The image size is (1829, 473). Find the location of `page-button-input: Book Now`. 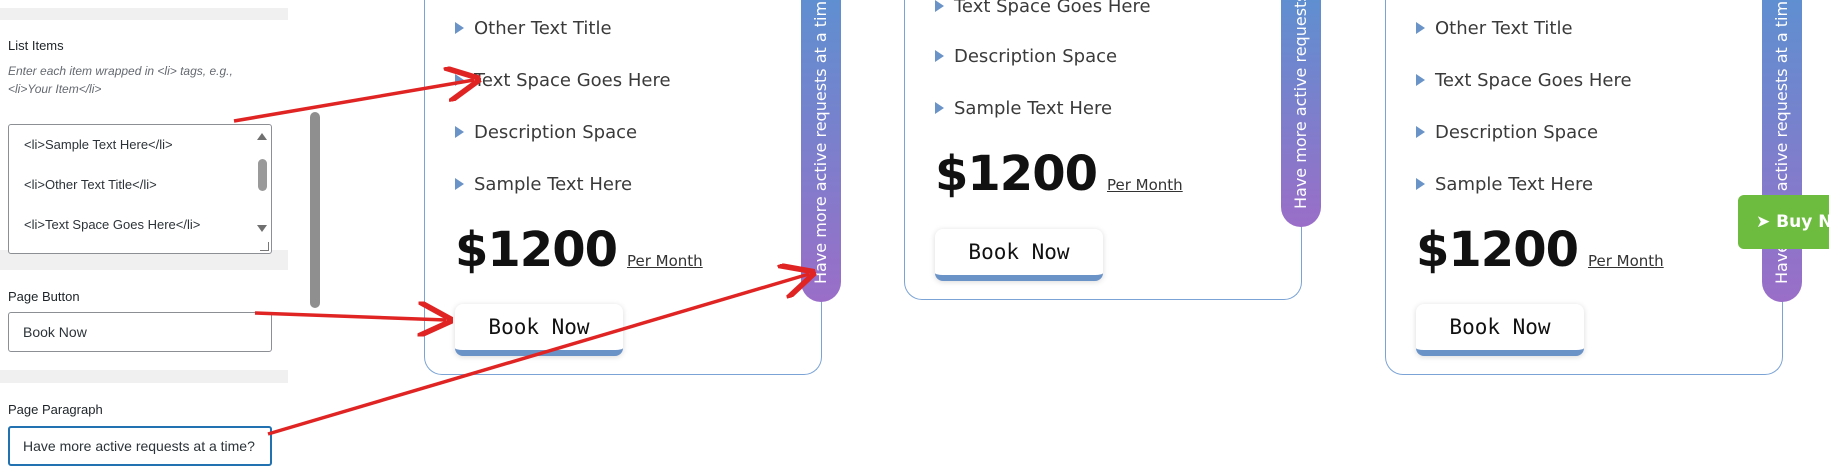

page-button-input: Book Now is located at coordinates (140, 332).